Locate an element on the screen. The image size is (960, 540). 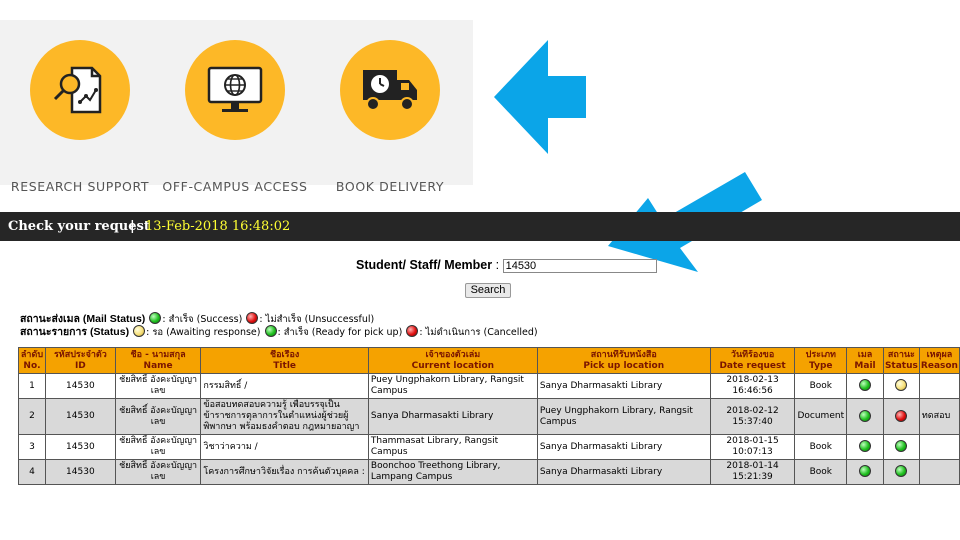
column-header-english: ID is located at coordinates (80, 365).